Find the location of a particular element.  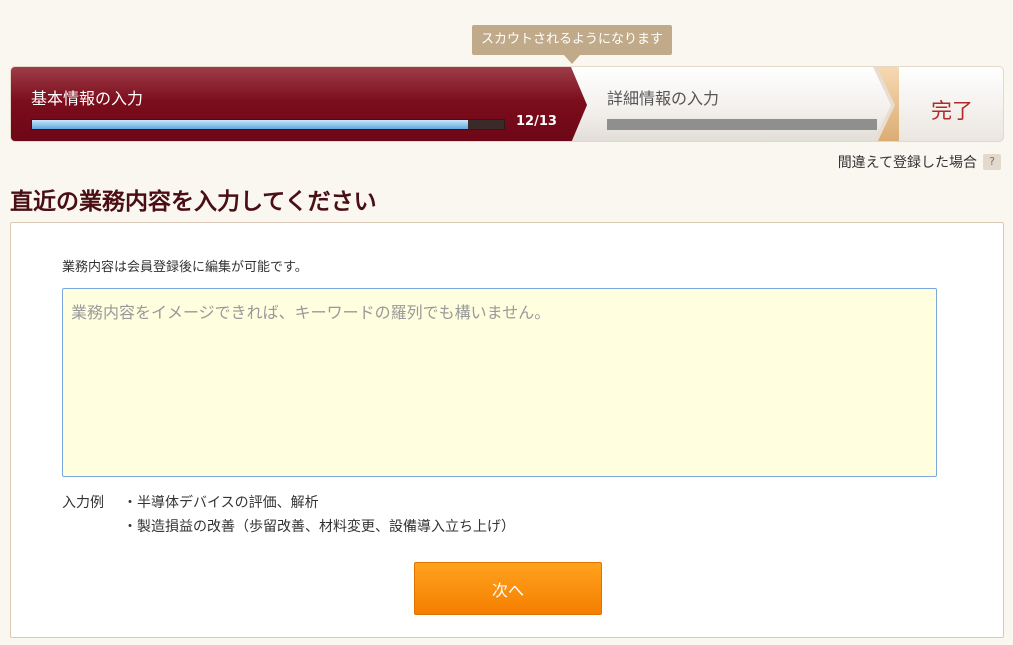

step-basic-label: 基本情報の入力 is located at coordinates (87, 98).